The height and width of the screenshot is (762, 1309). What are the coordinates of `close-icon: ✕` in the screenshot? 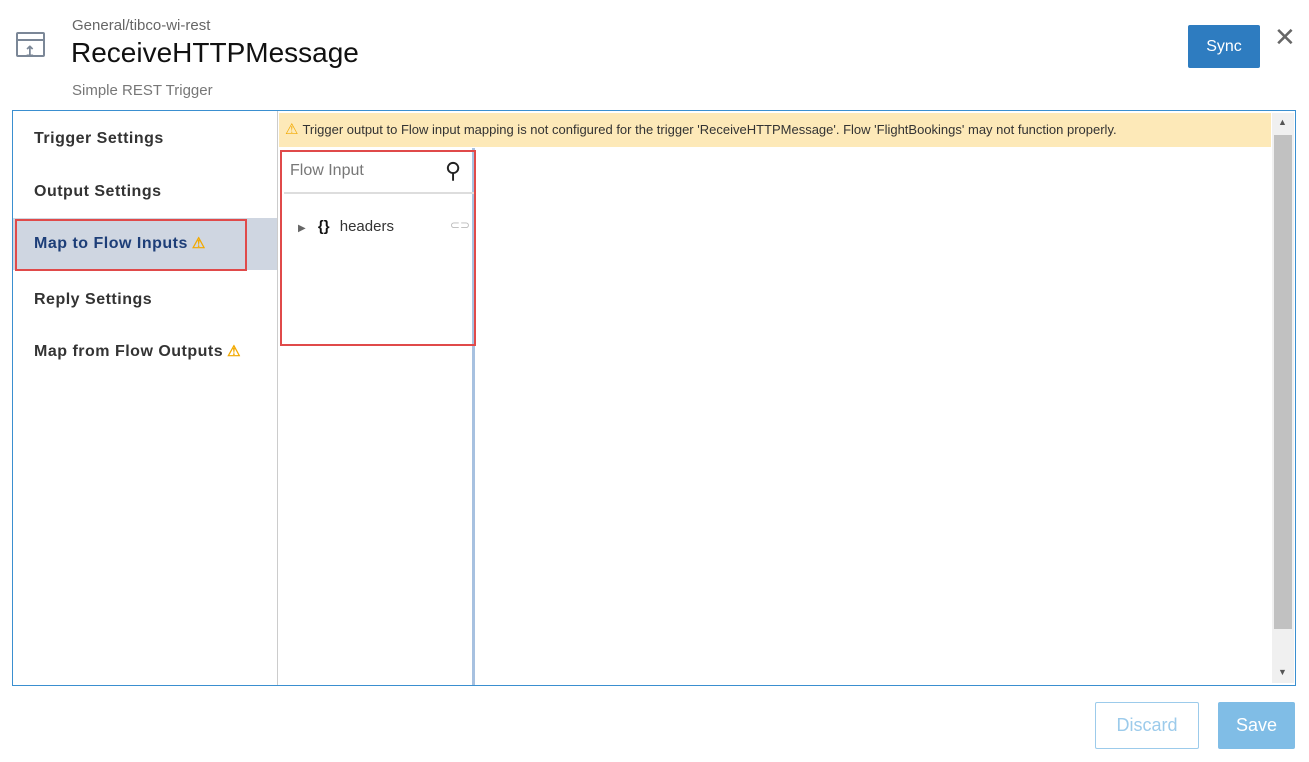 It's located at (1285, 37).